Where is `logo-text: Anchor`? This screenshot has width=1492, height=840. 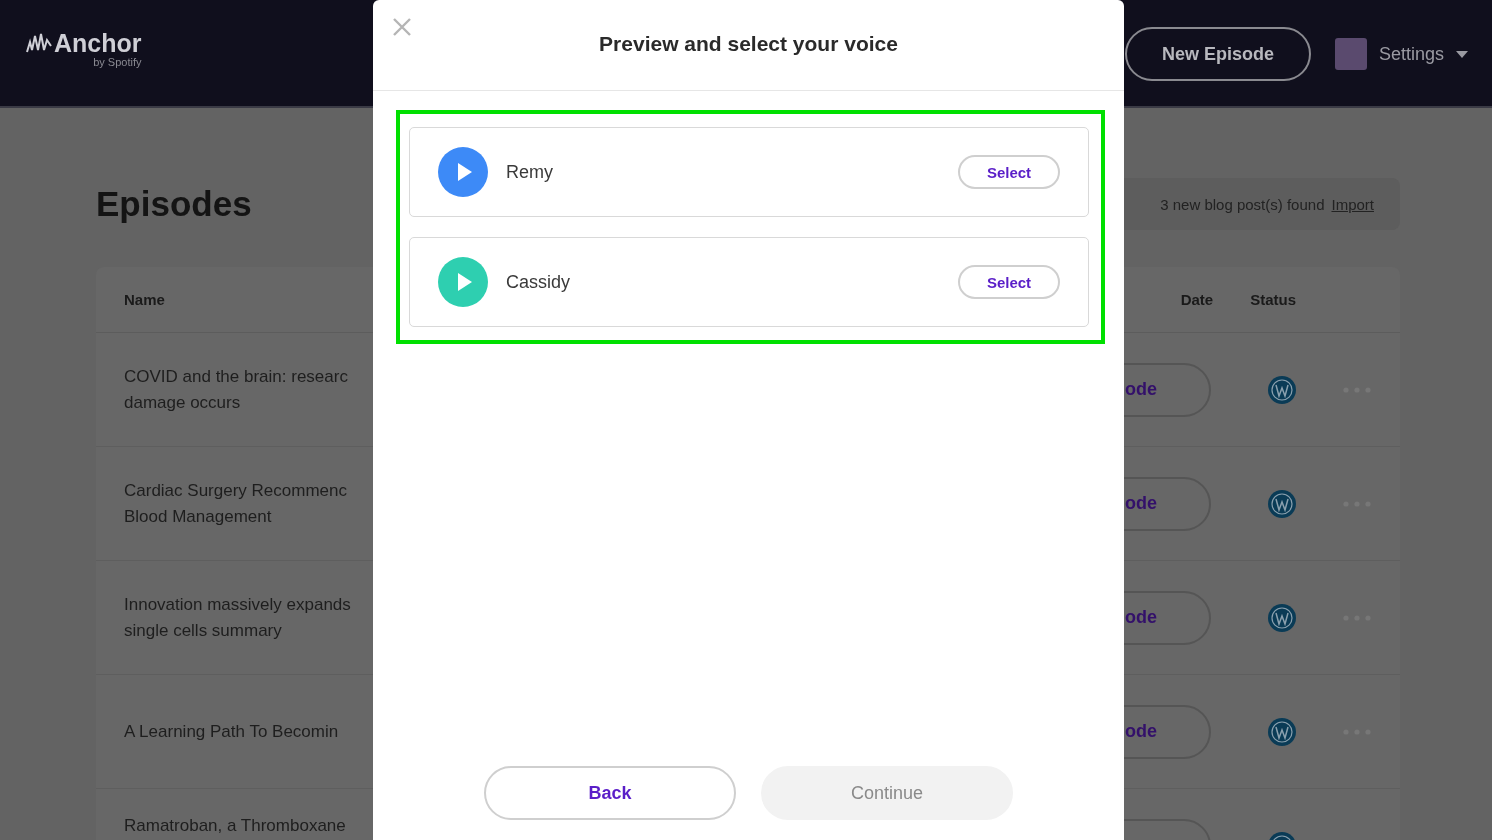
logo-text: Anchor is located at coordinates (98, 43).